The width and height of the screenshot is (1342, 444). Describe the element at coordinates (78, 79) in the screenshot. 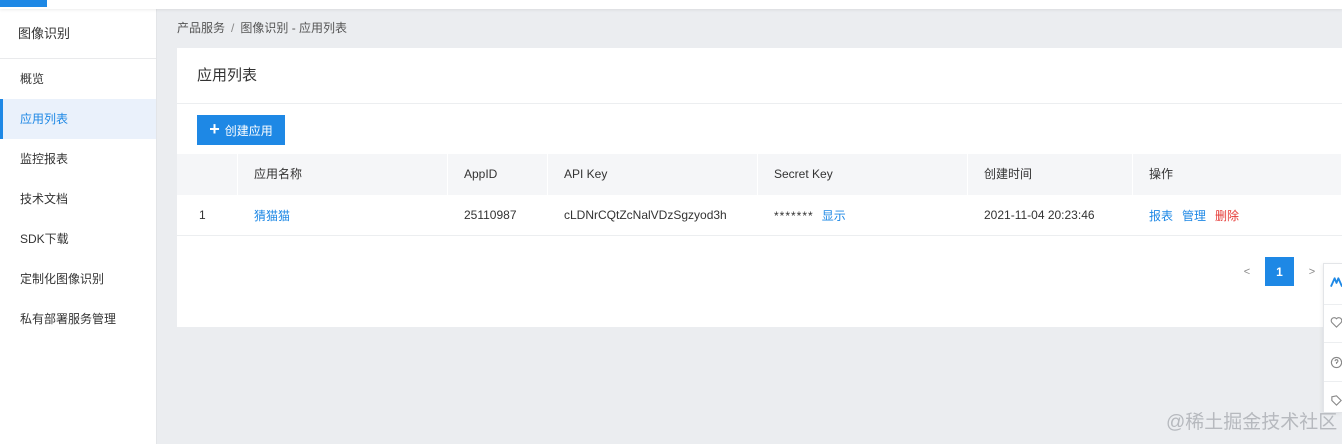

I see `sidebar-item-overview: 概览` at that location.